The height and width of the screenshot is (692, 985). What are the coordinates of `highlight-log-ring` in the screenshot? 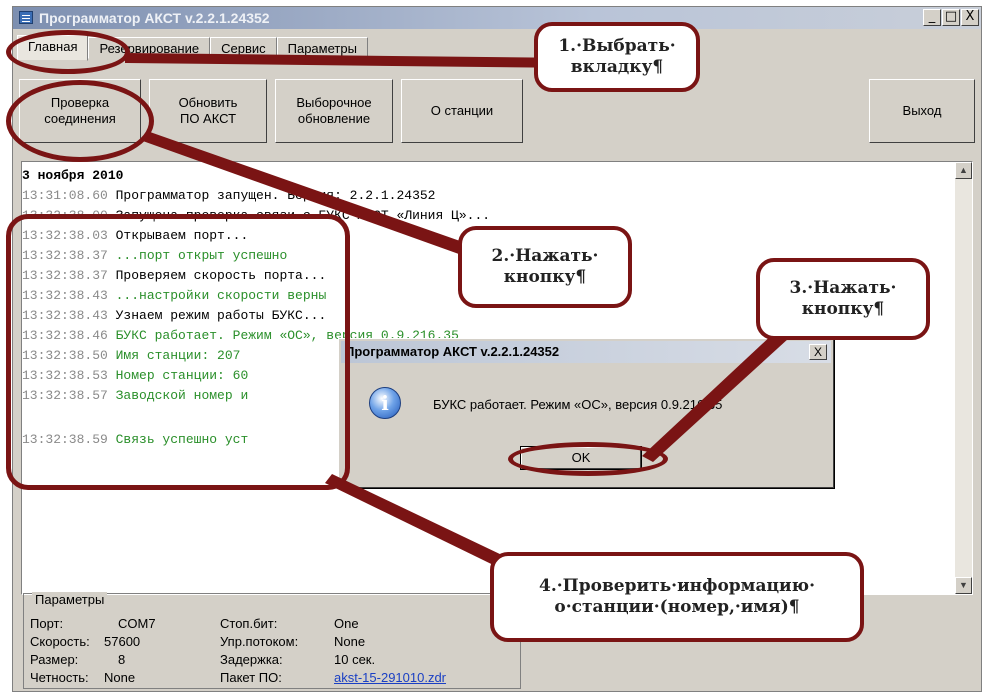 It's located at (178, 352).